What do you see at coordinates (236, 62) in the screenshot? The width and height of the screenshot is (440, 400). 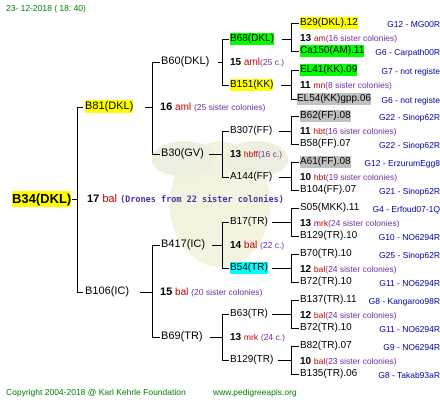 I see `g2-b60-num: 15` at bounding box center [236, 62].